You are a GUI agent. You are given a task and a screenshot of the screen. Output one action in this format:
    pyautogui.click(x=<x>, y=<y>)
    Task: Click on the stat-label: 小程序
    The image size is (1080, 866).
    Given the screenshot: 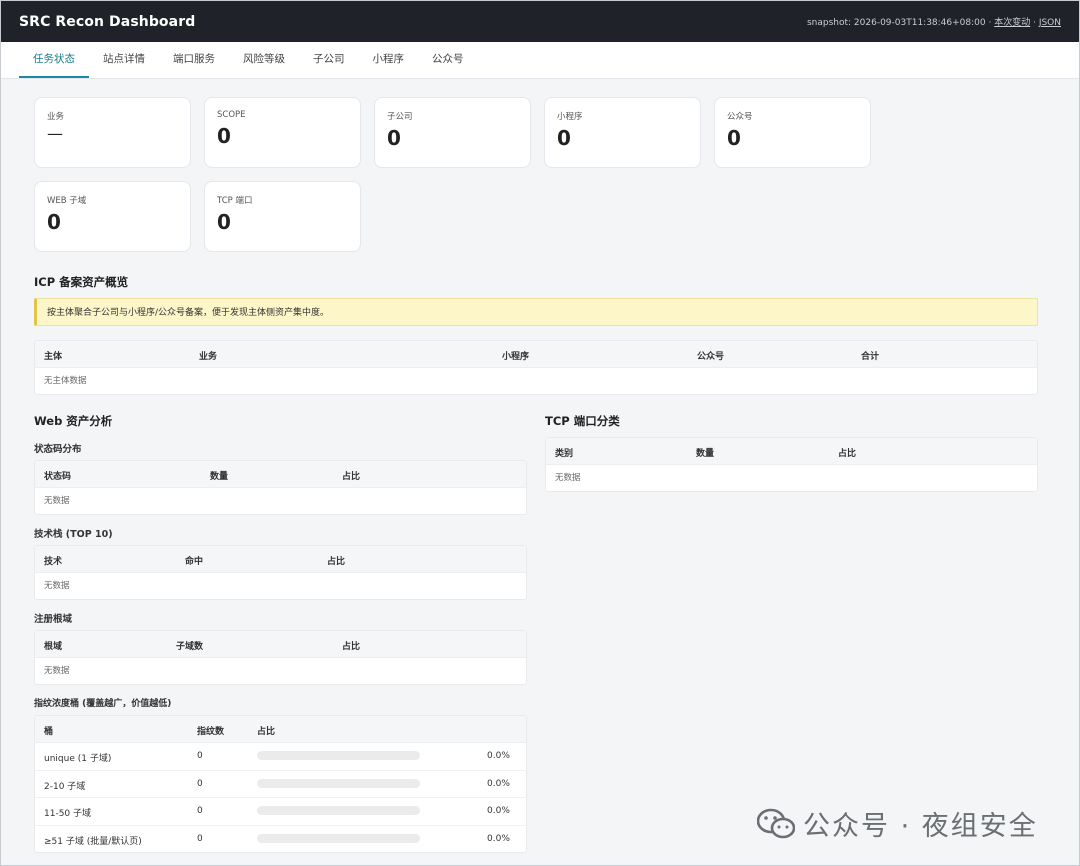 What is the action you would take?
    pyautogui.click(x=570, y=117)
    